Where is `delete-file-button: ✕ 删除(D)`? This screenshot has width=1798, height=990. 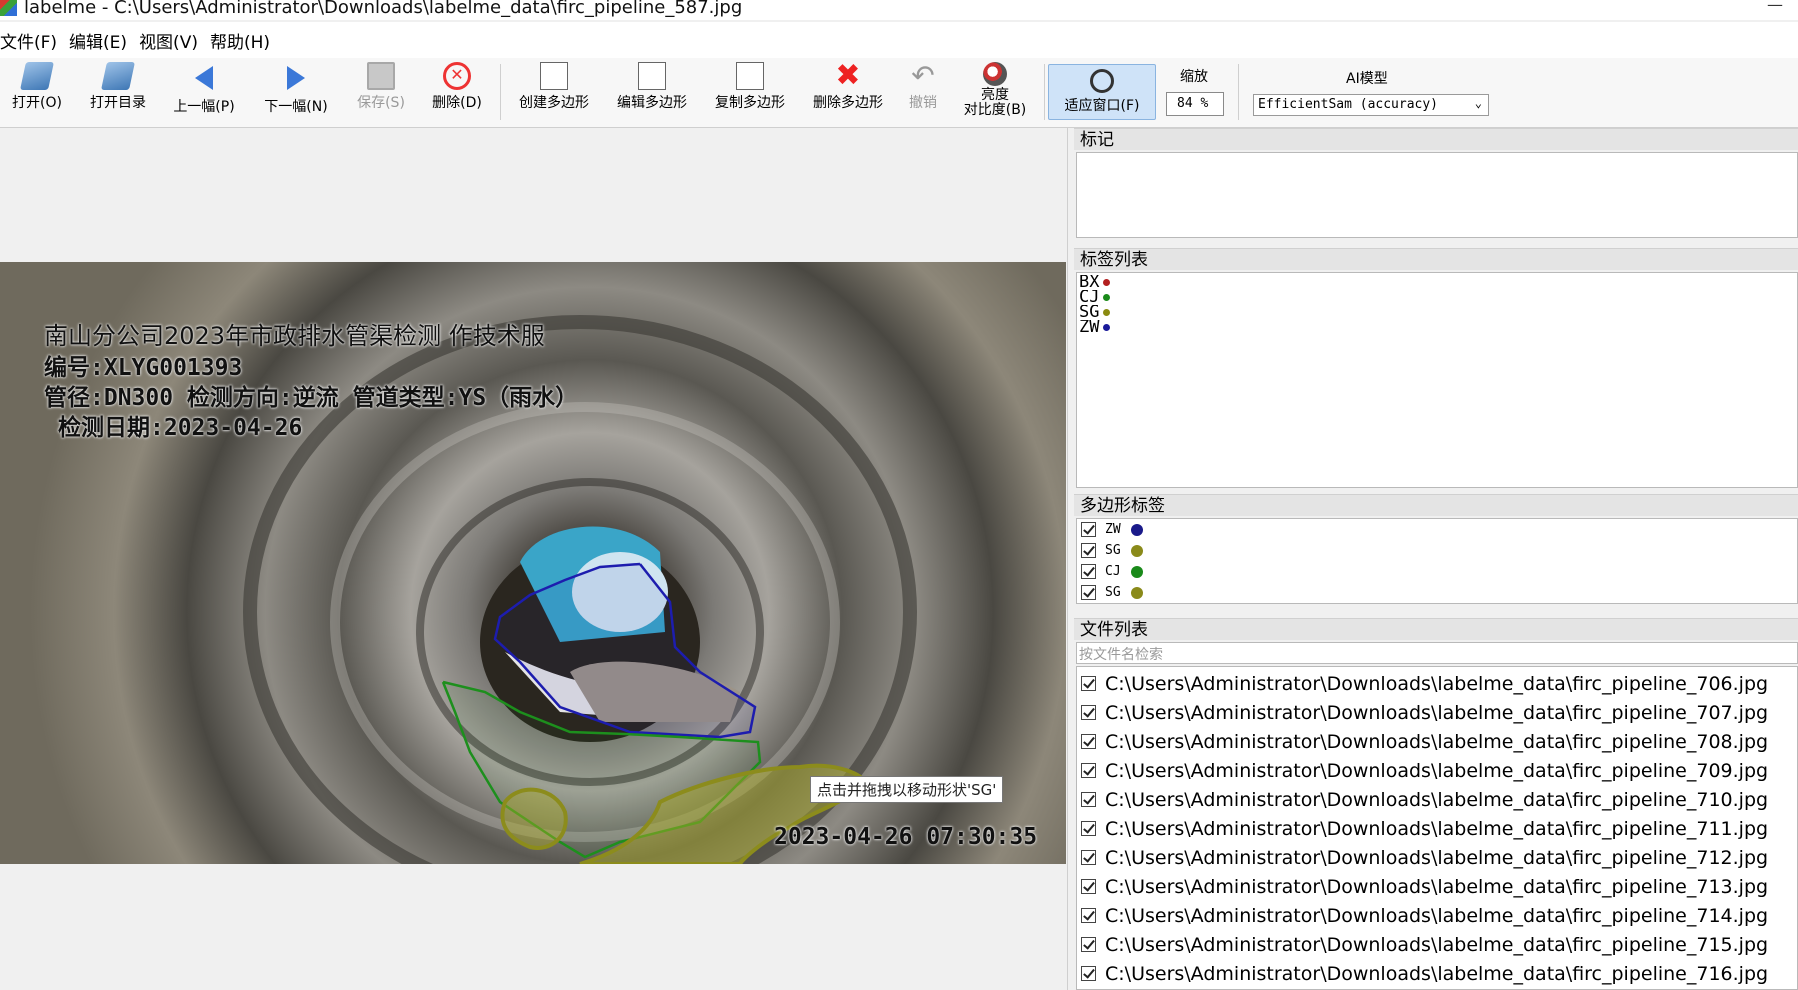 delete-file-button: ✕ 删除(D) is located at coordinates (457, 92).